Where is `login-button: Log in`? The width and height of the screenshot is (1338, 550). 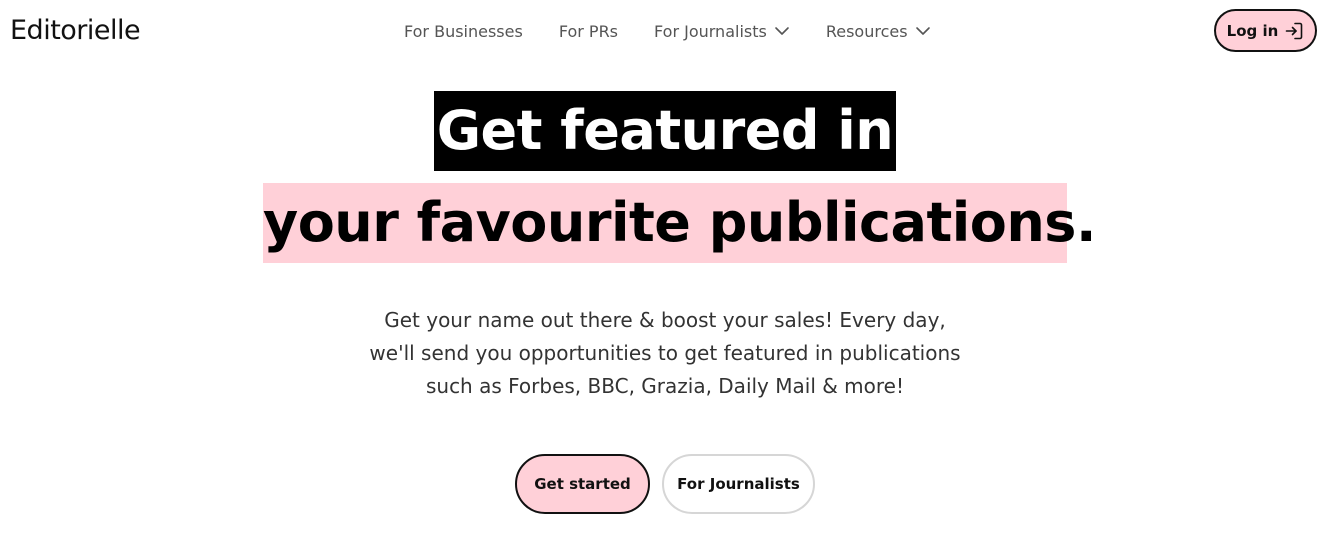
login-button: Log in is located at coordinates (1265, 30).